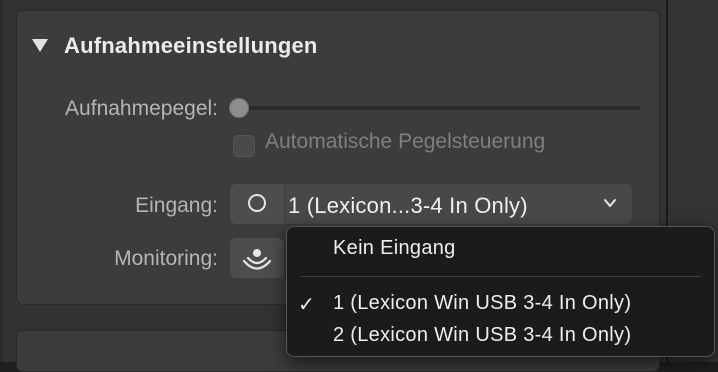  I want to click on menu-item-input-1: 1 (Lexicon Win USB 3-4 In Only), so click(482, 303).